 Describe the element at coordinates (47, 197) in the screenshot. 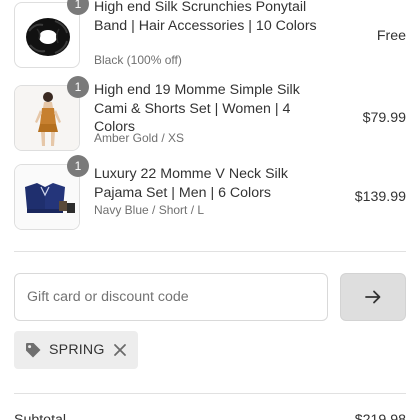

I see `navy-silk-pajama-set-image` at that location.